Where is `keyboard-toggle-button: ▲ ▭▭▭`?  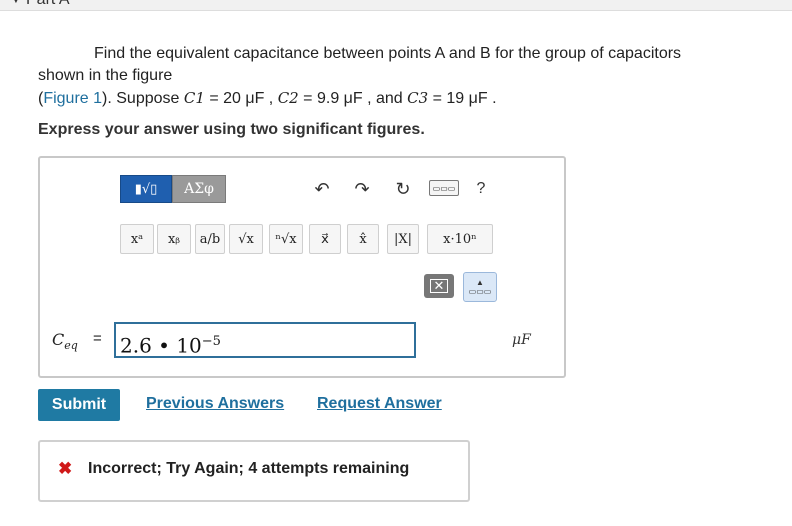
keyboard-toggle-button: ▲ ▭▭▭ is located at coordinates (480, 287).